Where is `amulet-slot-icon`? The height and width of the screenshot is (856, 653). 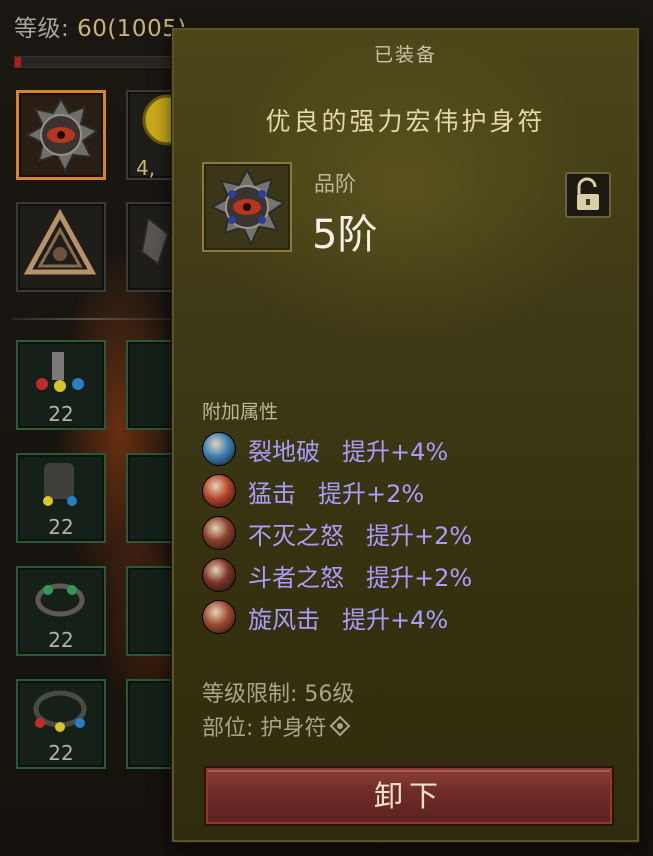 amulet-slot-icon is located at coordinates (340, 726).